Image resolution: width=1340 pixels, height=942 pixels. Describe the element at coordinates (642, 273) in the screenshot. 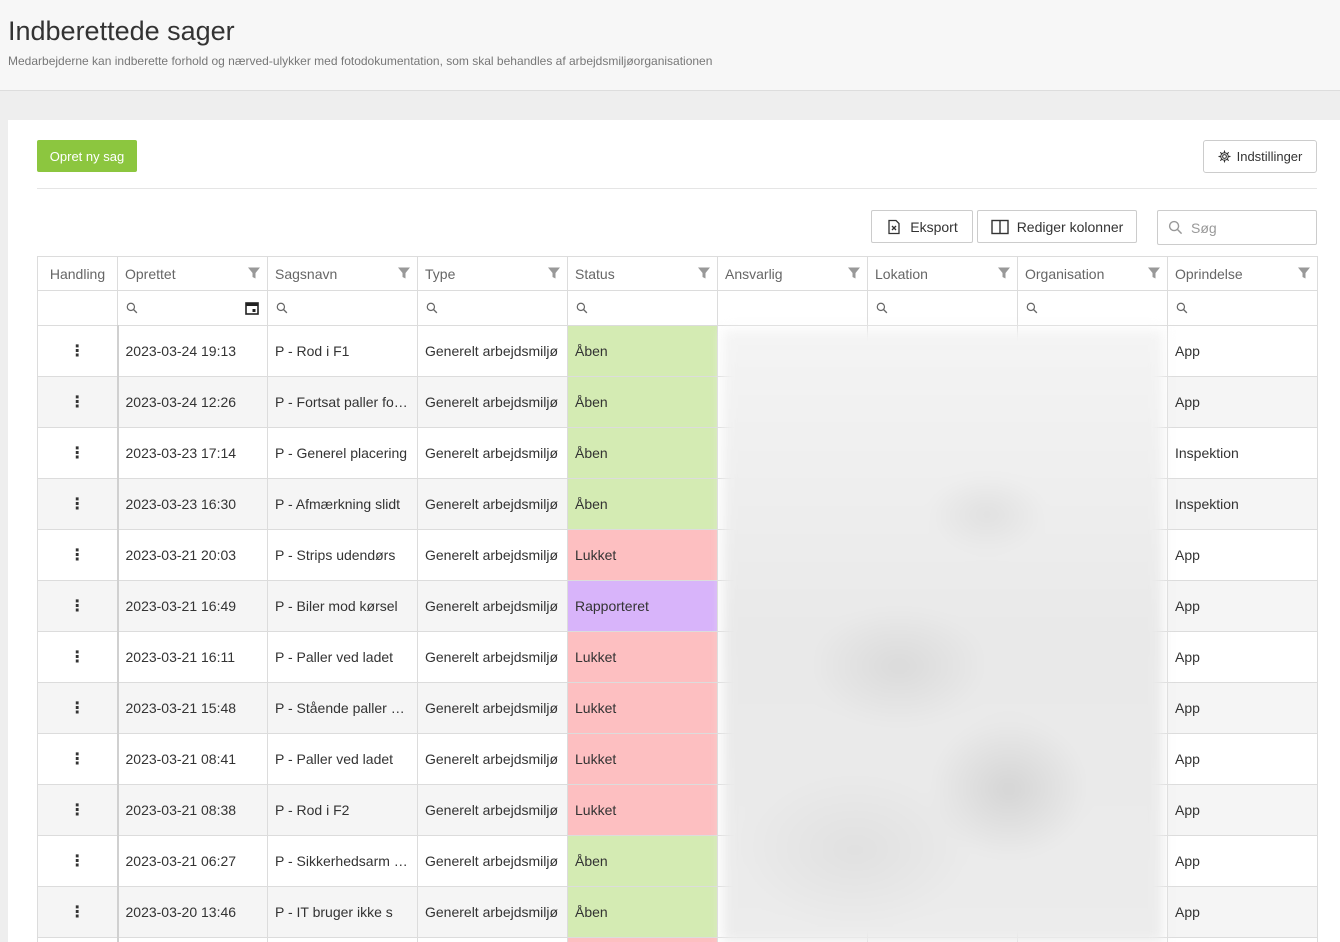

I see `column-header: Status` at that location.